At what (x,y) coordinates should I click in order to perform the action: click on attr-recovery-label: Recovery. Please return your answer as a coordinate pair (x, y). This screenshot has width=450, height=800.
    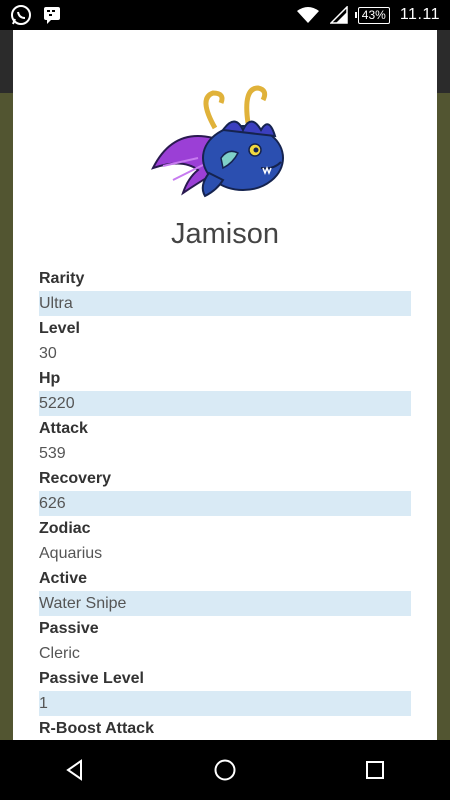
    Looking at the image, I should click on (75, 478).